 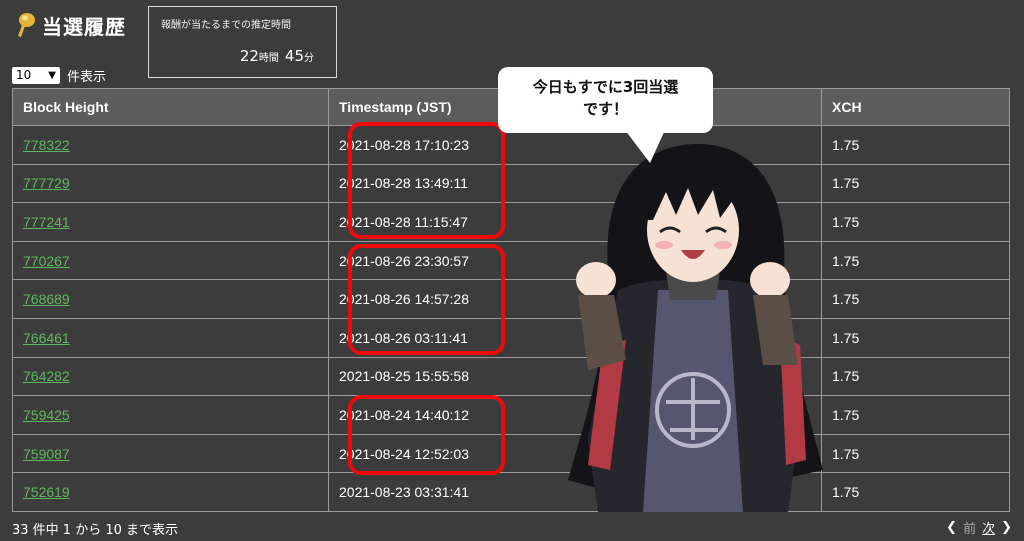 What do you see at coordinates (46, 376) in the screenshot?
I see `block-height-link: 764282` at bounding box center [46, 376].